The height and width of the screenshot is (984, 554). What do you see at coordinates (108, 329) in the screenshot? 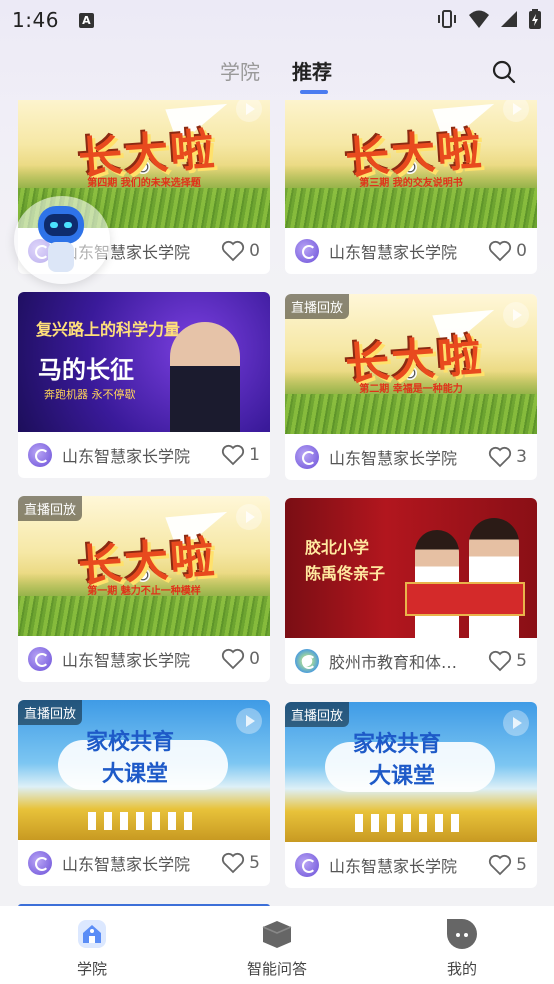
I see `thumbnail-title: 复兴路上的科学力量` at bounding box center [108, 329].